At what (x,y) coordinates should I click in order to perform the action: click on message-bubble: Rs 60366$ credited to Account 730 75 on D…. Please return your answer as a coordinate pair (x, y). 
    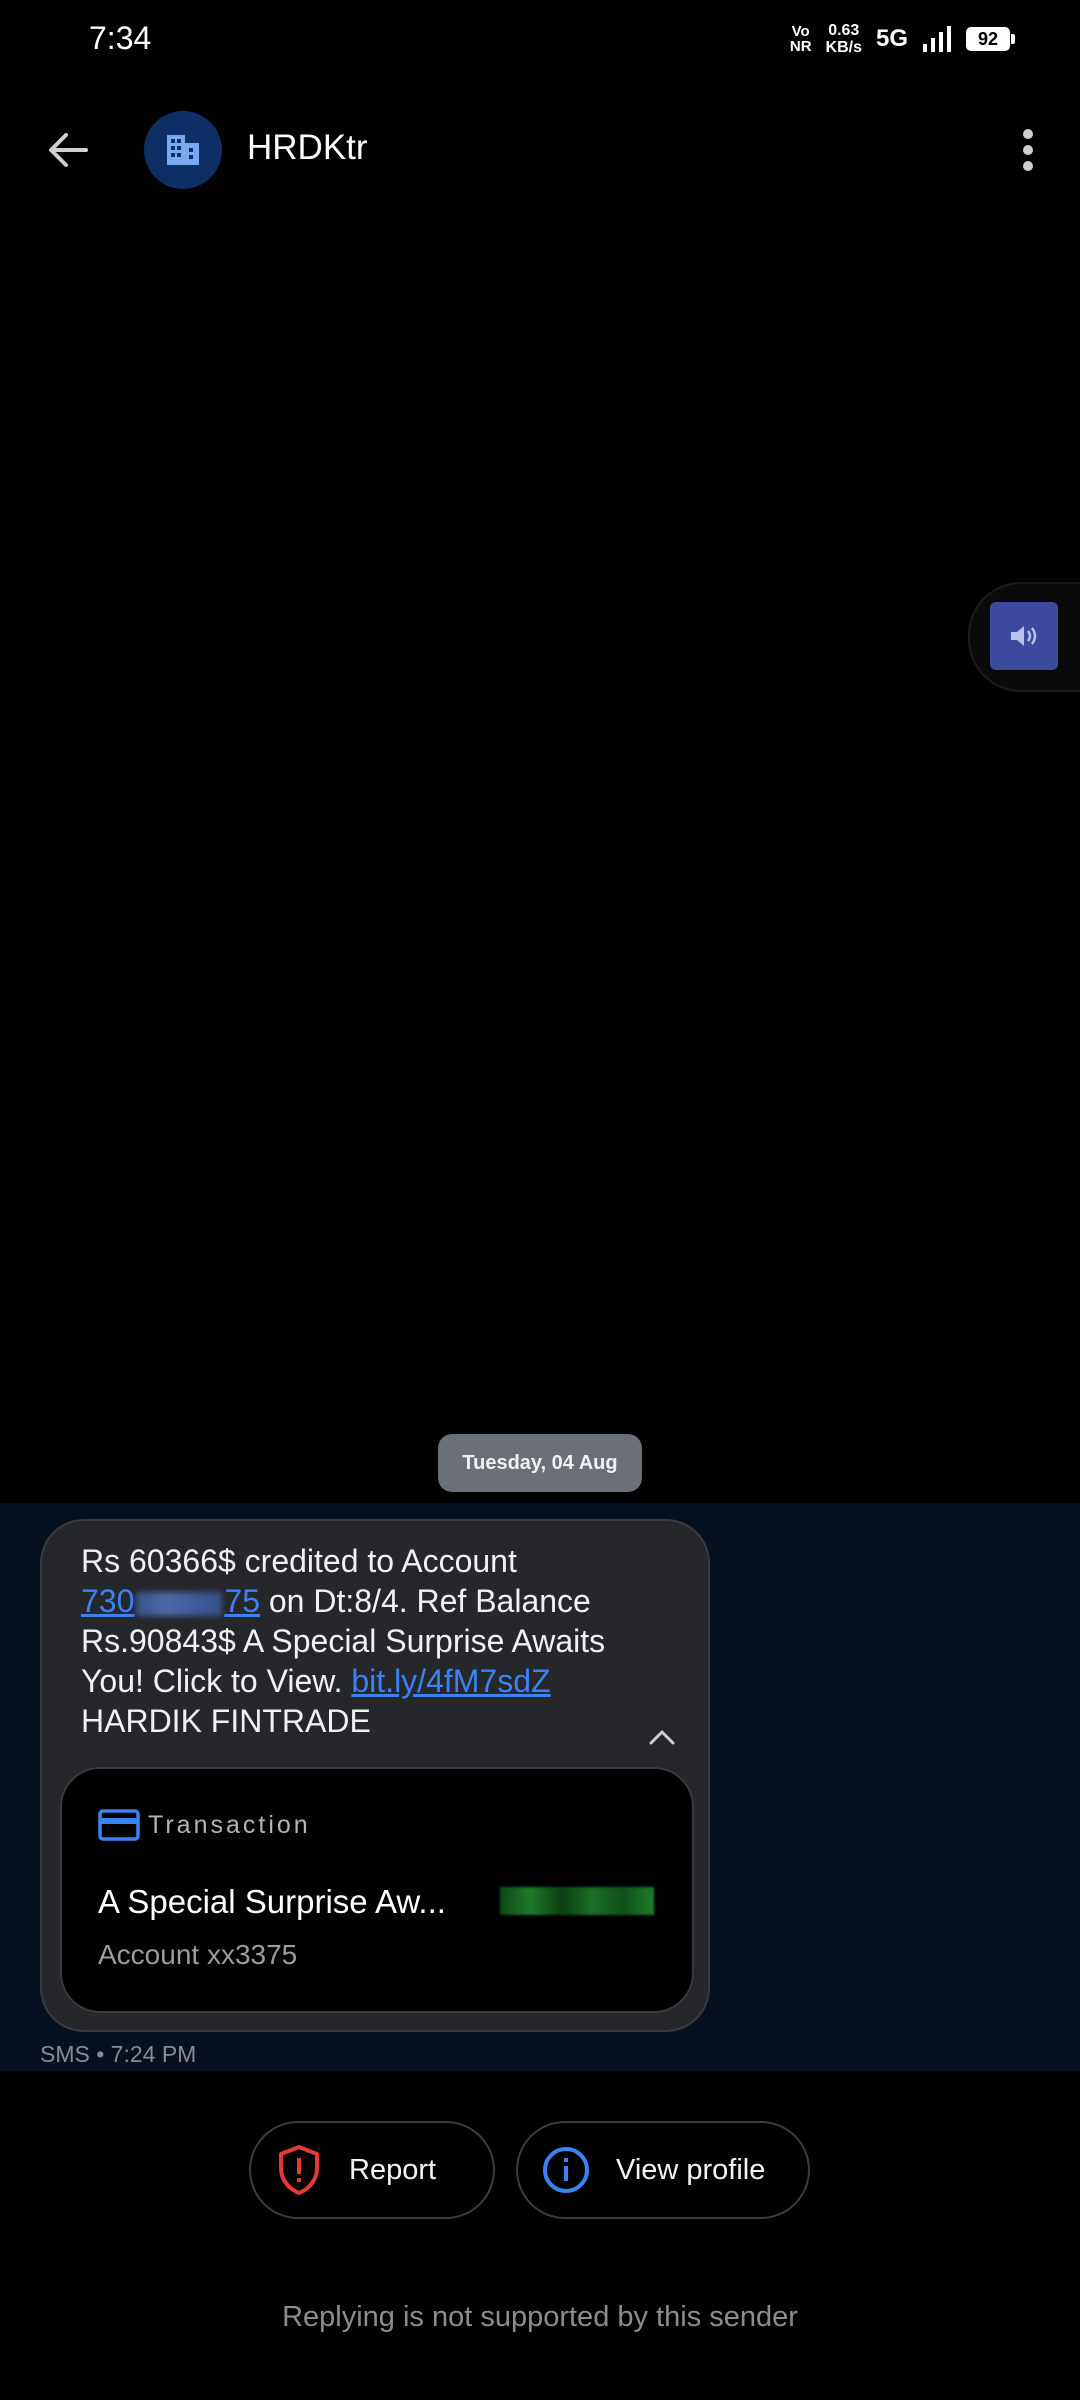
    Looking at the image, I should click on (375, 1775).